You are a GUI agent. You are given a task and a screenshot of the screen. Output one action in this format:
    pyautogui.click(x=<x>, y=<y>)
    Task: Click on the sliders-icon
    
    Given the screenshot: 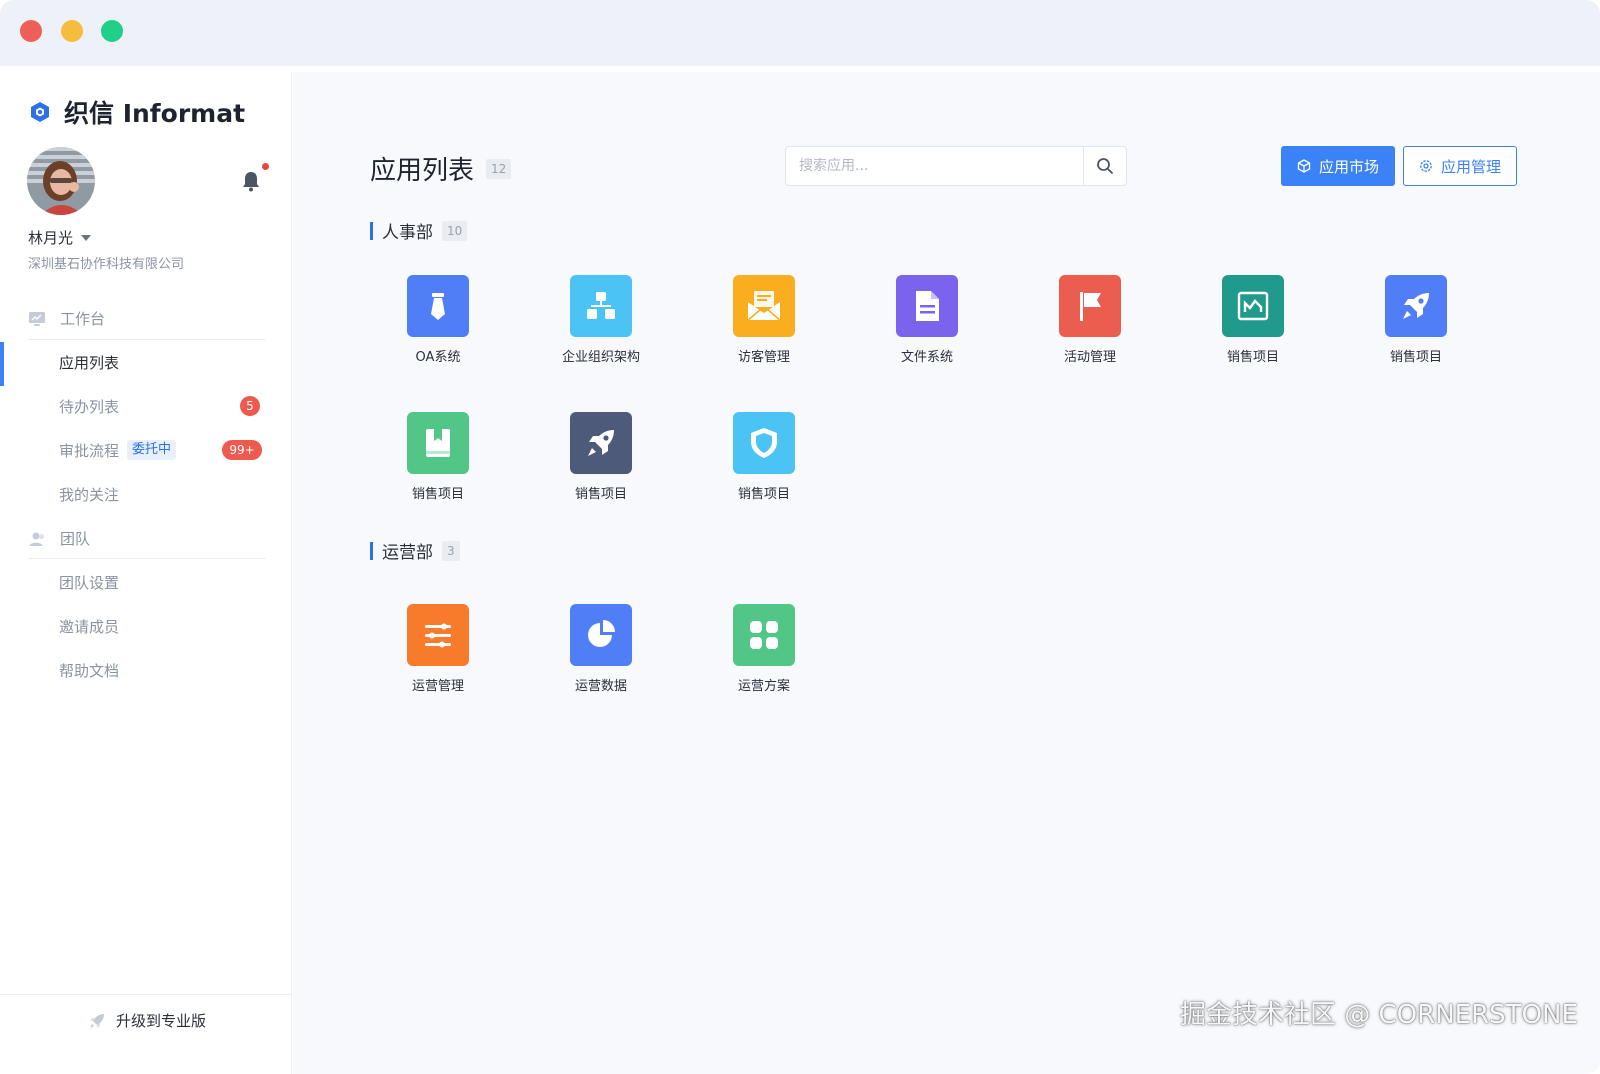 What is the action you would take?
    pyautogui.click(x=438, y=635)
    